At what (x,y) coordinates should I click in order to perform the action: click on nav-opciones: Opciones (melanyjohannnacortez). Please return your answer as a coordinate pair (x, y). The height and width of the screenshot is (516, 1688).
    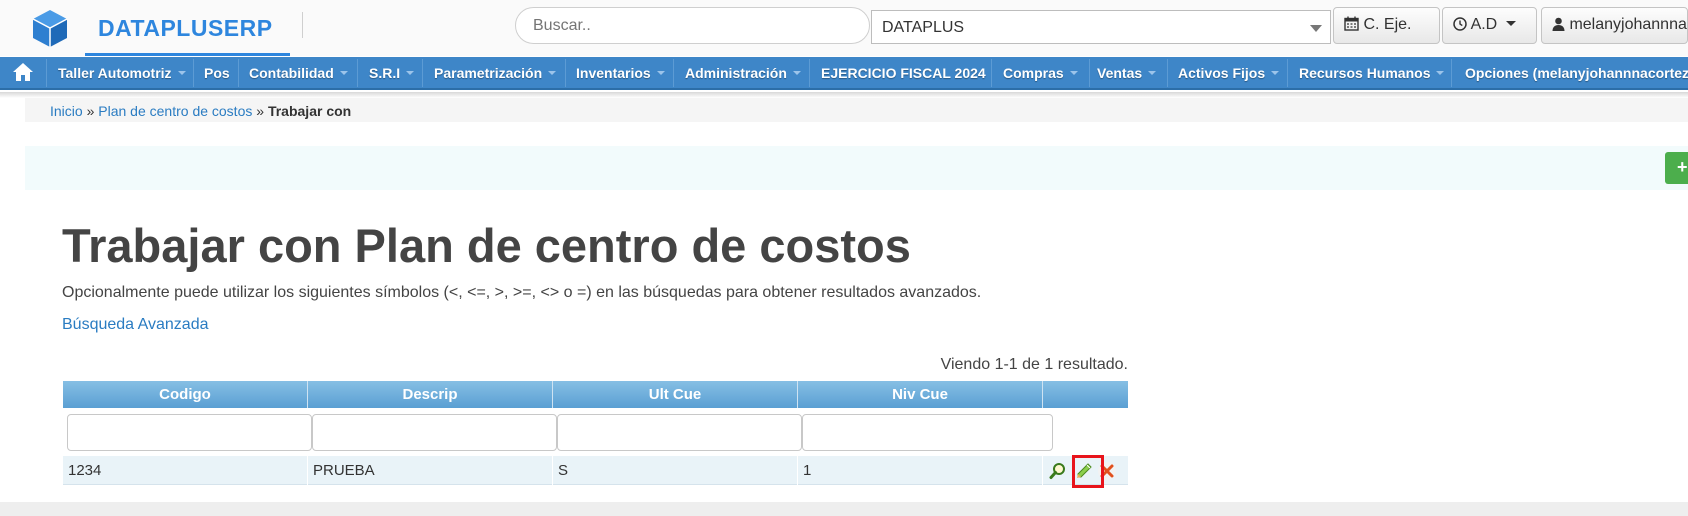
    Looking at the image, I should click on (1576, 72).